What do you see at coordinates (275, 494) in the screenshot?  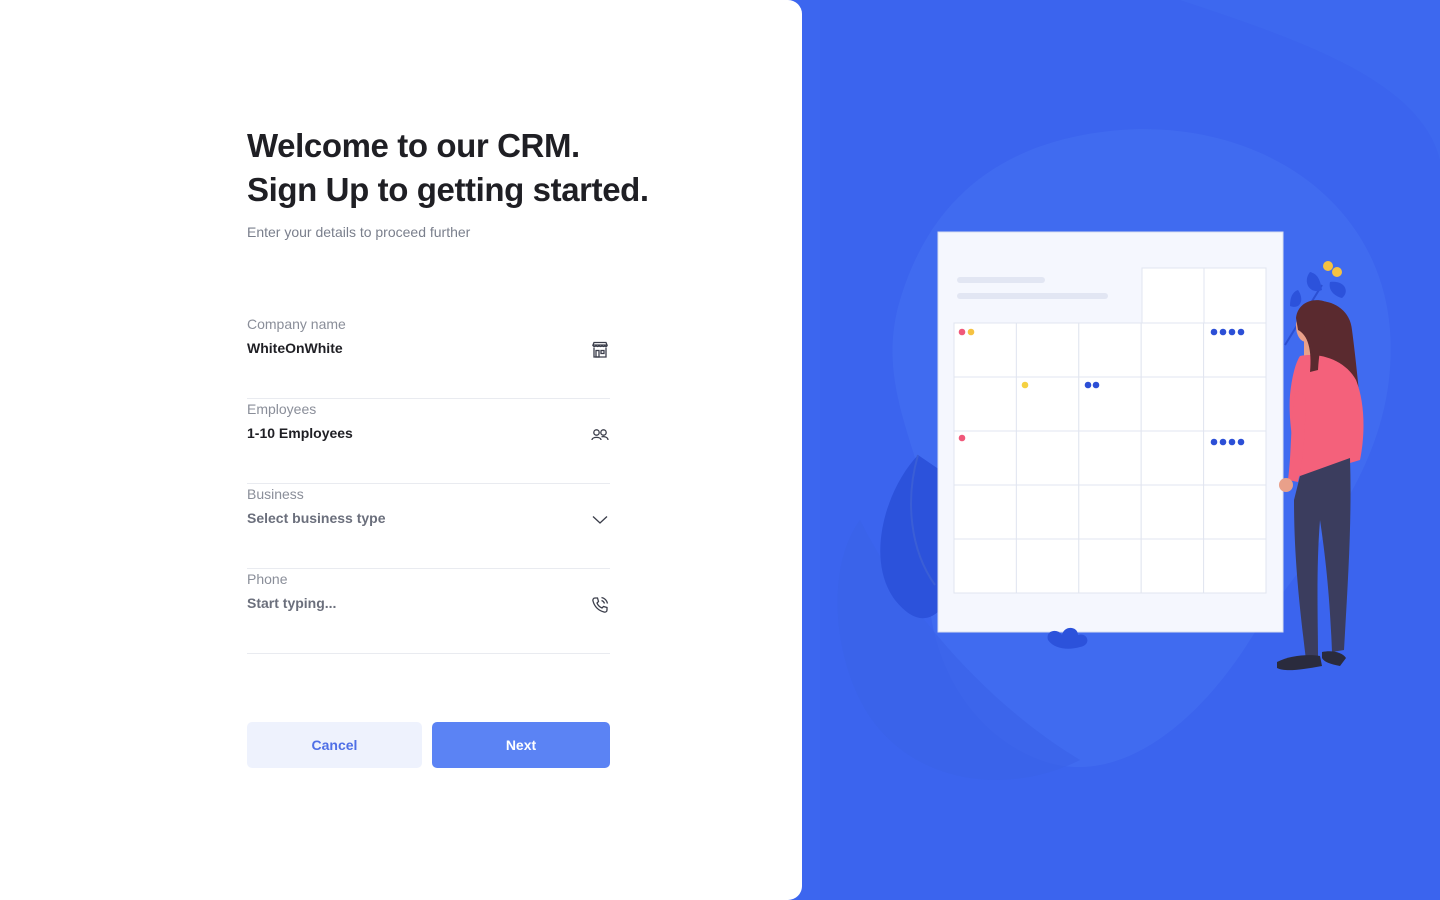 I see `business-label: Business` at bounding box center [275, 494].